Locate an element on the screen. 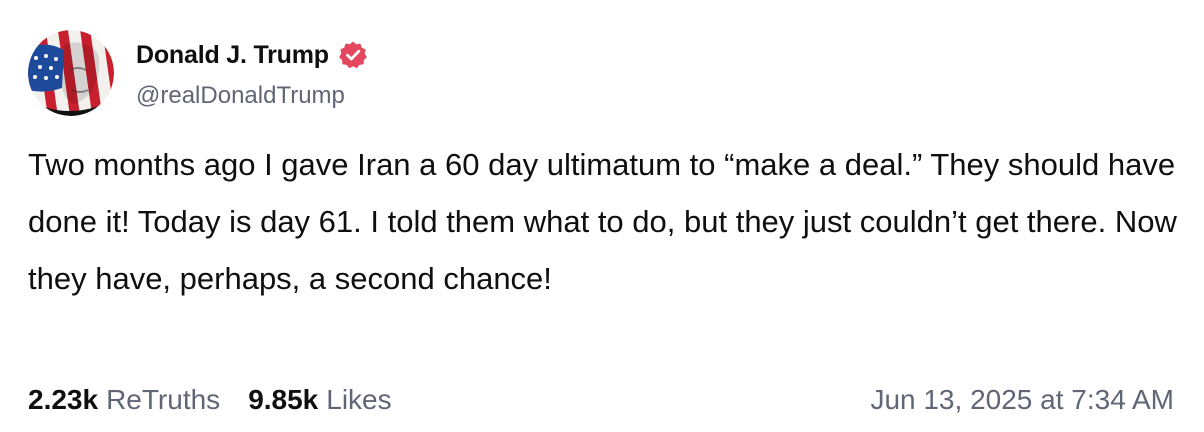  likes-label: Likes is located at coordinates (359, 399).